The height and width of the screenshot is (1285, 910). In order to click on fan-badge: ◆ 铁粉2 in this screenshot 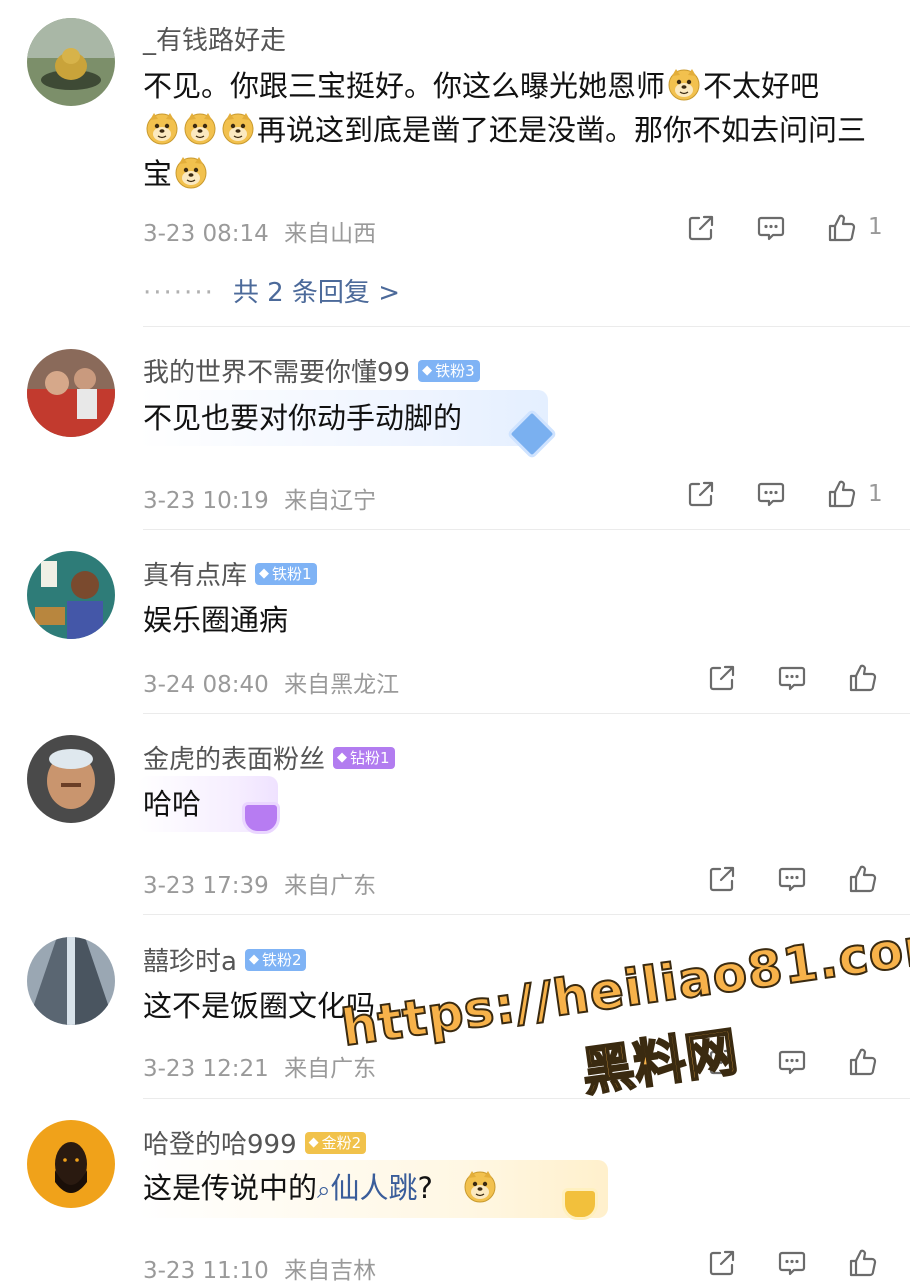, I will do `click(275, 959)`.